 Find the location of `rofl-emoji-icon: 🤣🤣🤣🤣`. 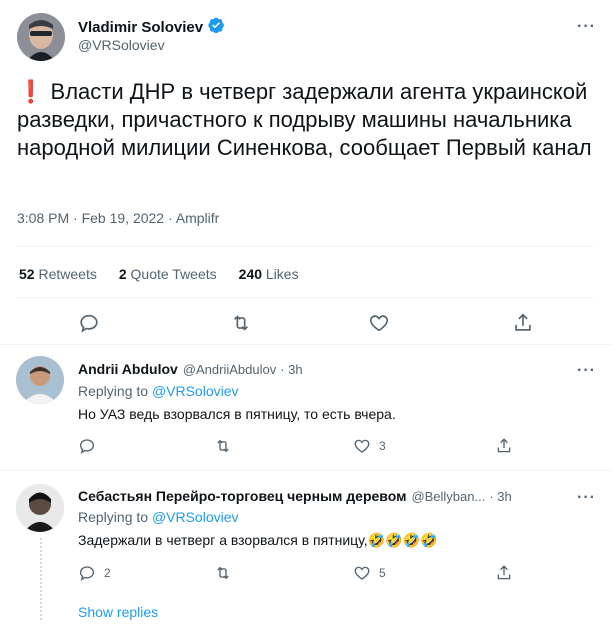

rofl-emoji-icon: 🤣🤣🤣🤣 is located at coordinates (402, 540).